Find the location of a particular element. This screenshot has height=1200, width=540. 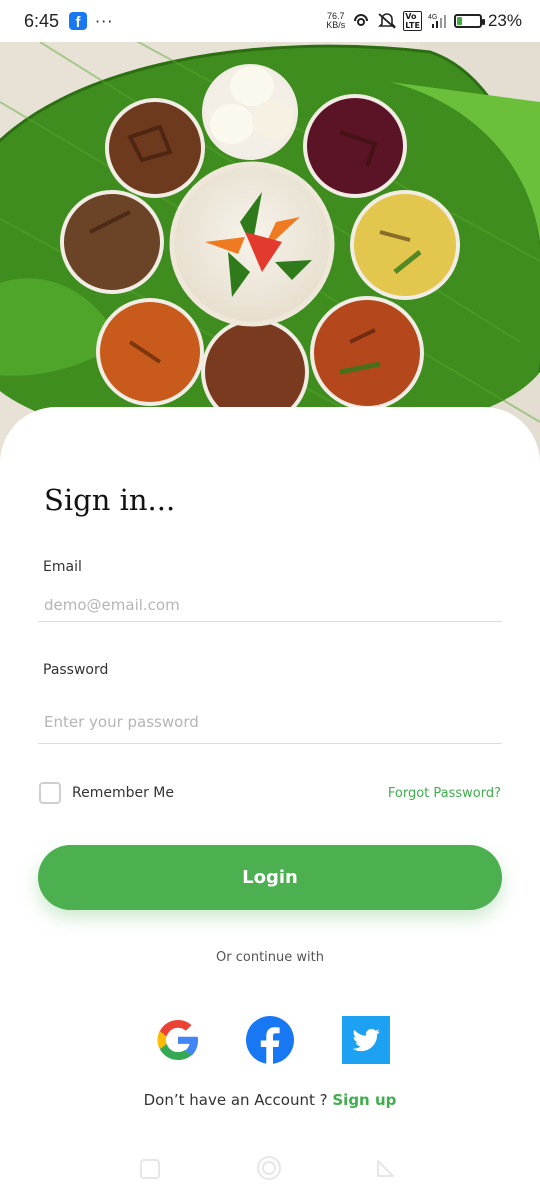

login-button: Login is located at coordinates (270, 877).